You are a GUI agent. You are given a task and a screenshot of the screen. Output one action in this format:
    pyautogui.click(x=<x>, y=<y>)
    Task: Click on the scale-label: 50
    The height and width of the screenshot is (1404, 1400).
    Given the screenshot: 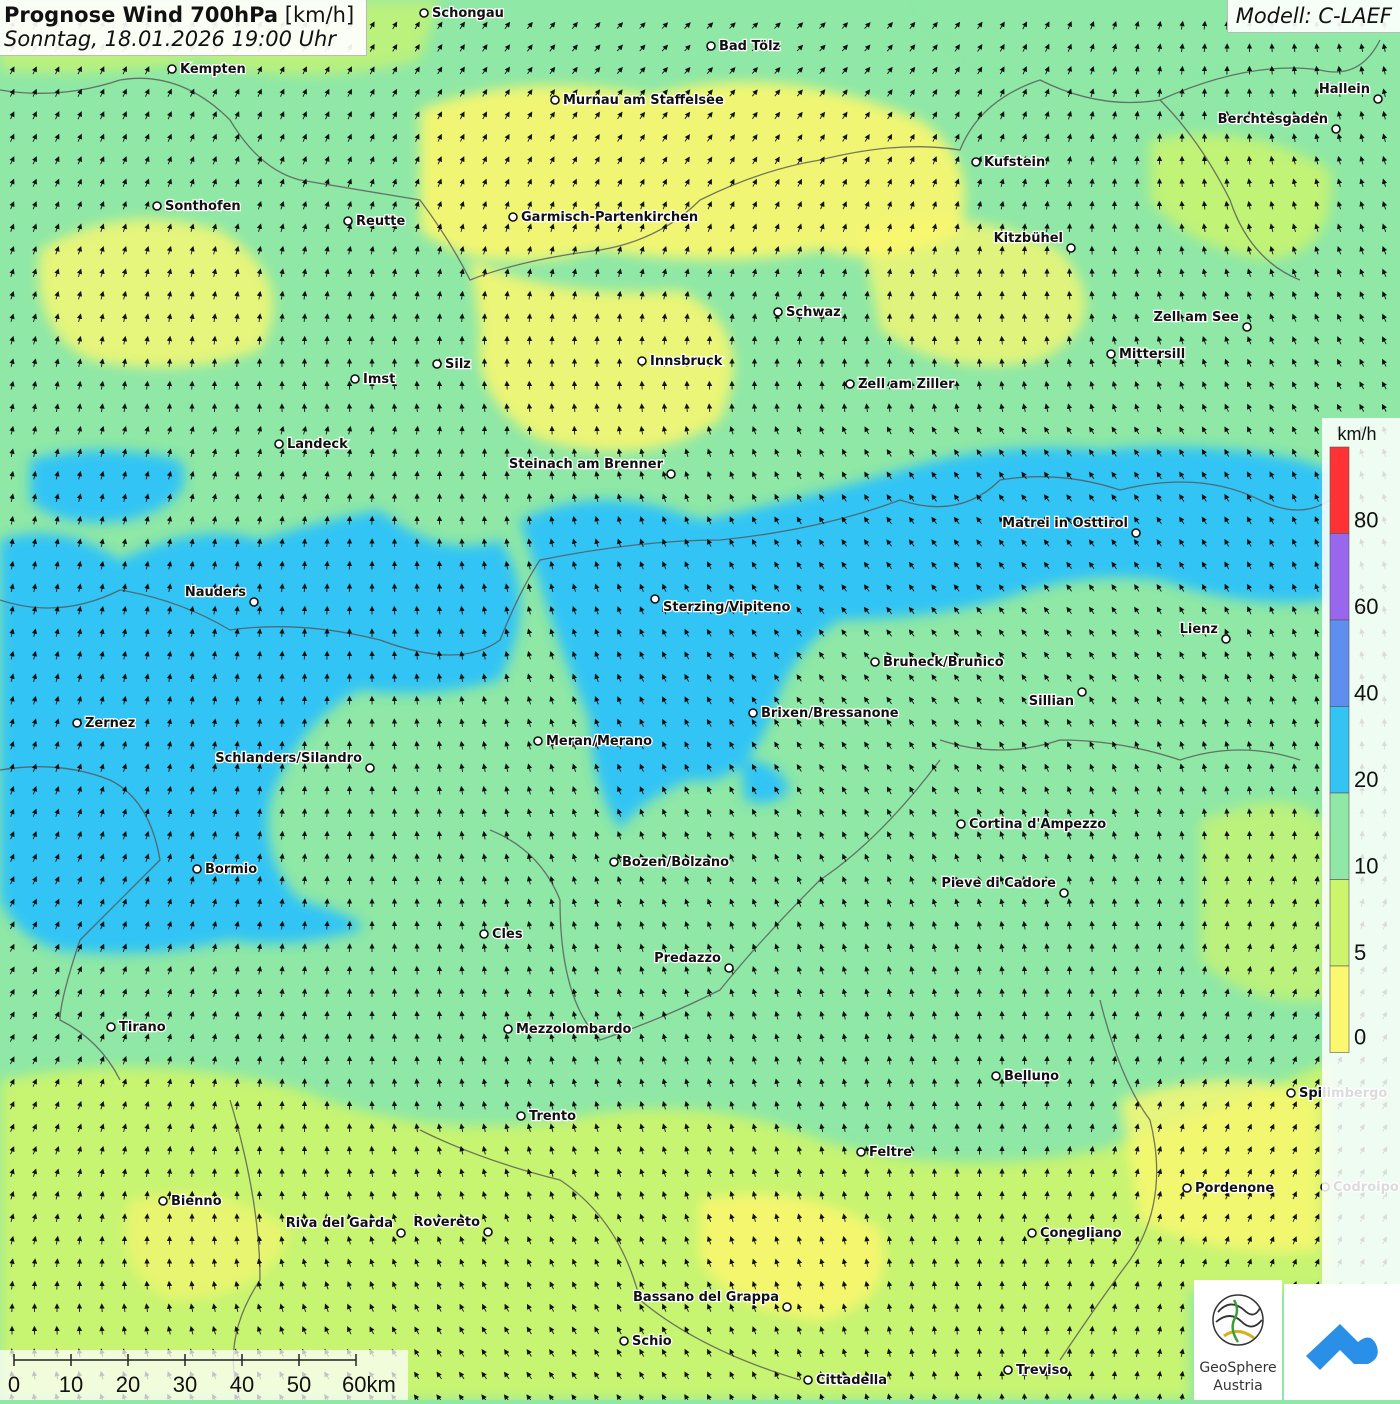 What is the action you would take?
    pyautogui.click(x=299, y=1384)
    